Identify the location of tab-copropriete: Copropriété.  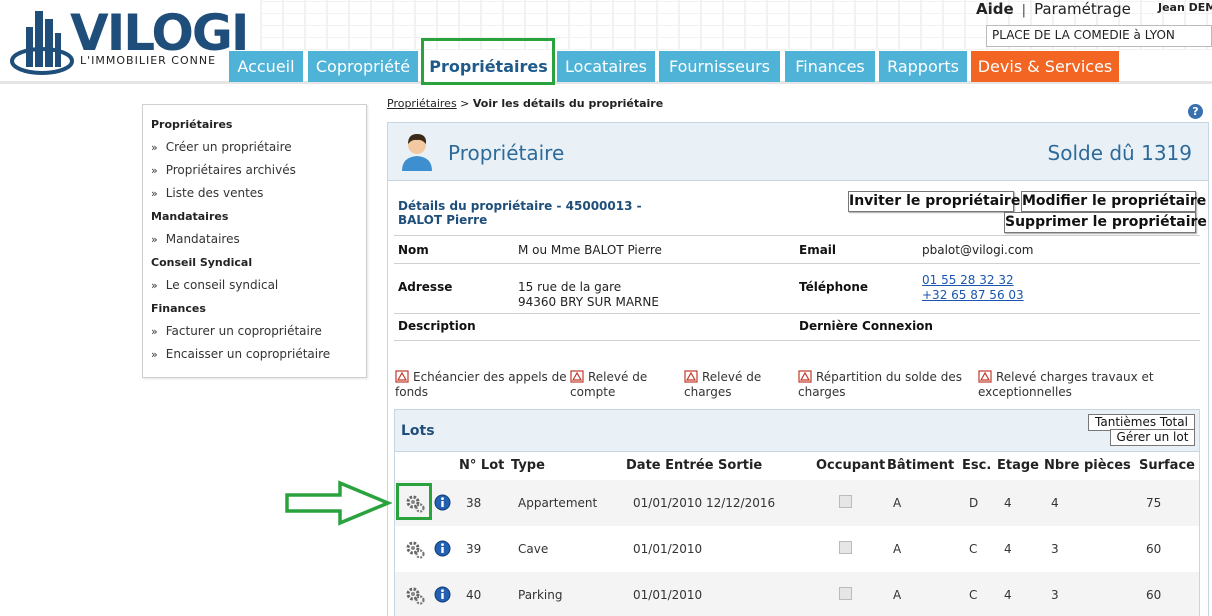
(363, 66).